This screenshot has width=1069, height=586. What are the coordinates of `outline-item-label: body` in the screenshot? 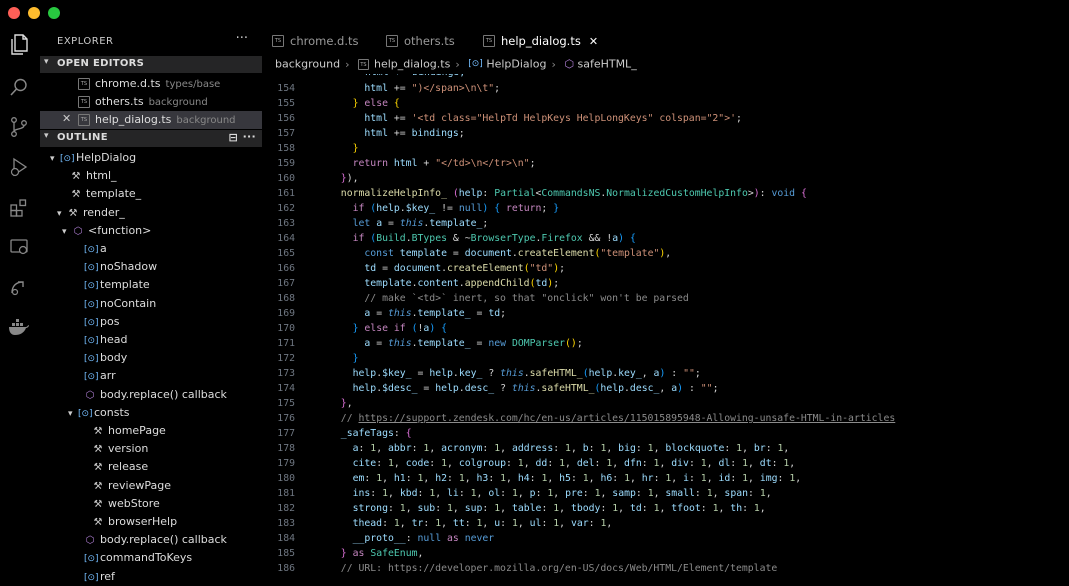 It's located at (114, 358).